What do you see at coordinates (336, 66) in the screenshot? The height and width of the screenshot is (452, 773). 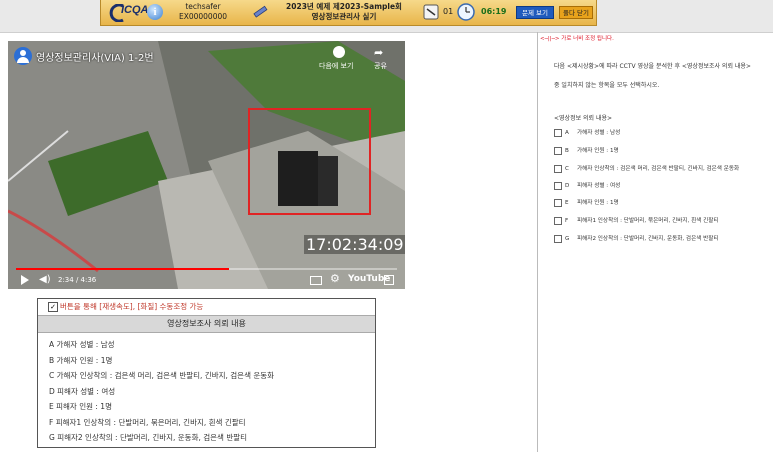 I see `watch-later-label: 다음에 보기` at bounding box center [336, 66].